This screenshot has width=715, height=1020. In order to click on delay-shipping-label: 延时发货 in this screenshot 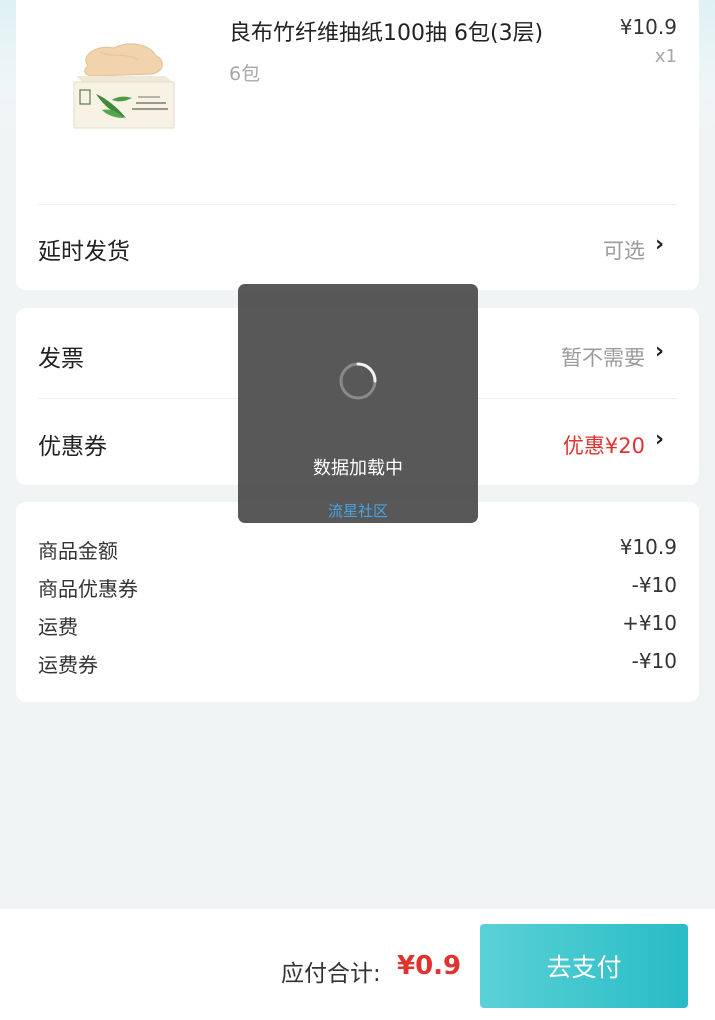, I will do `click(84, 252)`.